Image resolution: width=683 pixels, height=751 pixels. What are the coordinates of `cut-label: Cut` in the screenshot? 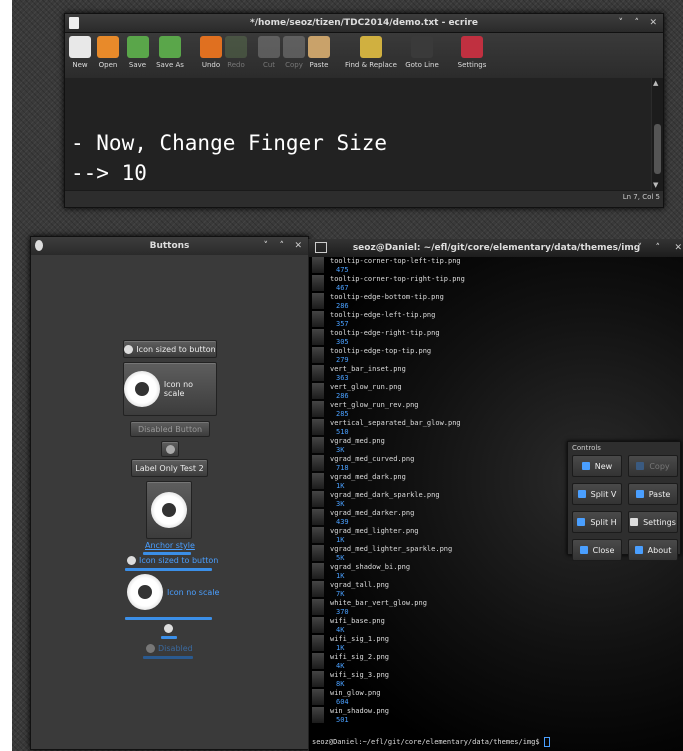 It's located at (269, 65).